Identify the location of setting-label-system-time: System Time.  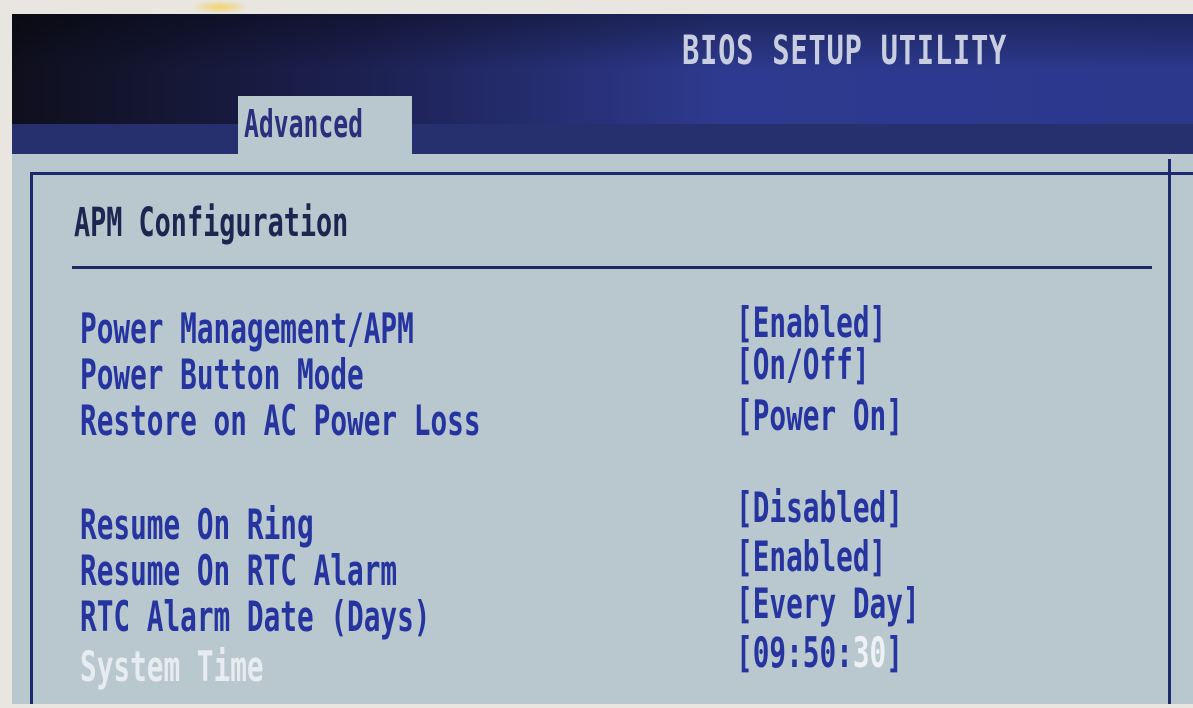
(172, 666).